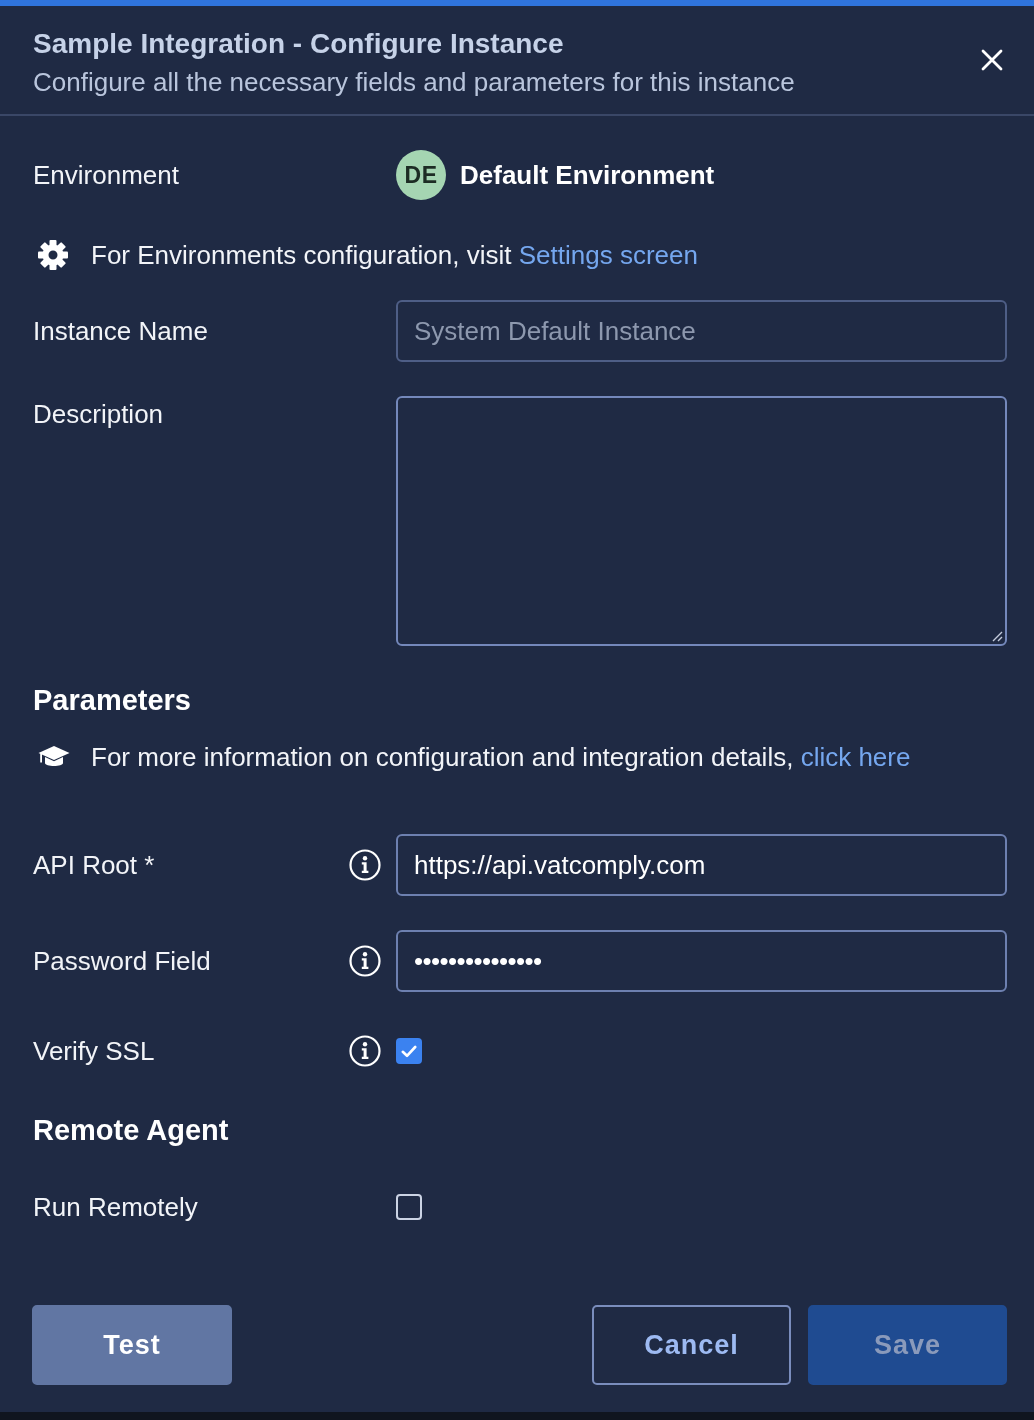 This screenshot has height=1420, width=1034. What do you see at coordinates (691, 1345) in the screenshot?
I see `cancel-button: Cancel` at bounding box center [691, 1345].